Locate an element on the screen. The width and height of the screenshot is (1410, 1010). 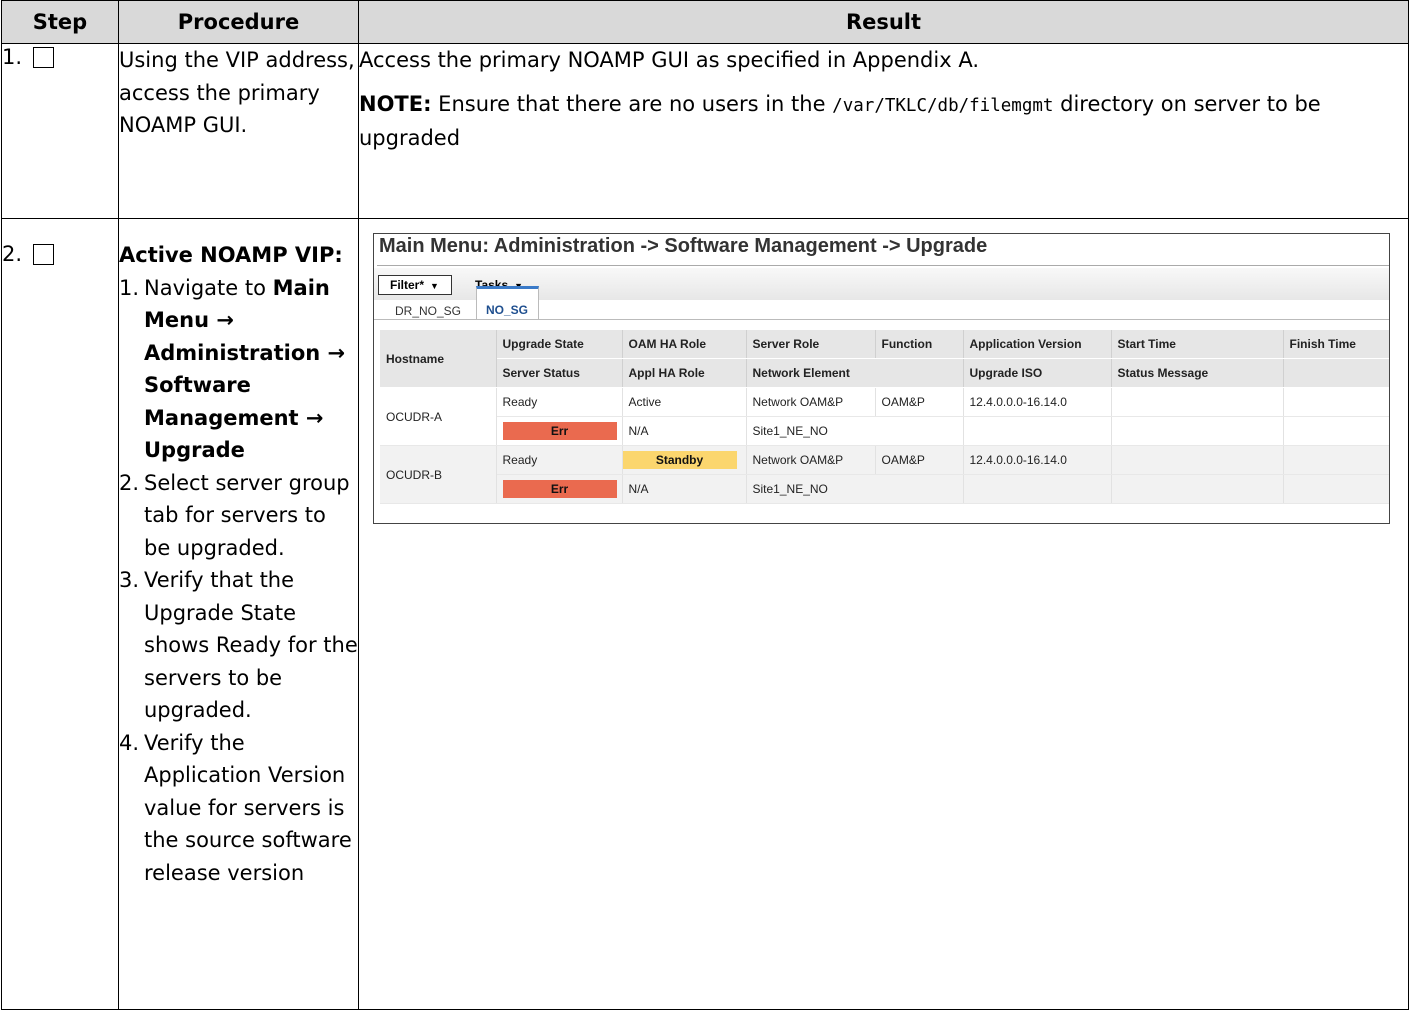
hostname-cell: OCUDR-A is located at coordinates (438, 416).